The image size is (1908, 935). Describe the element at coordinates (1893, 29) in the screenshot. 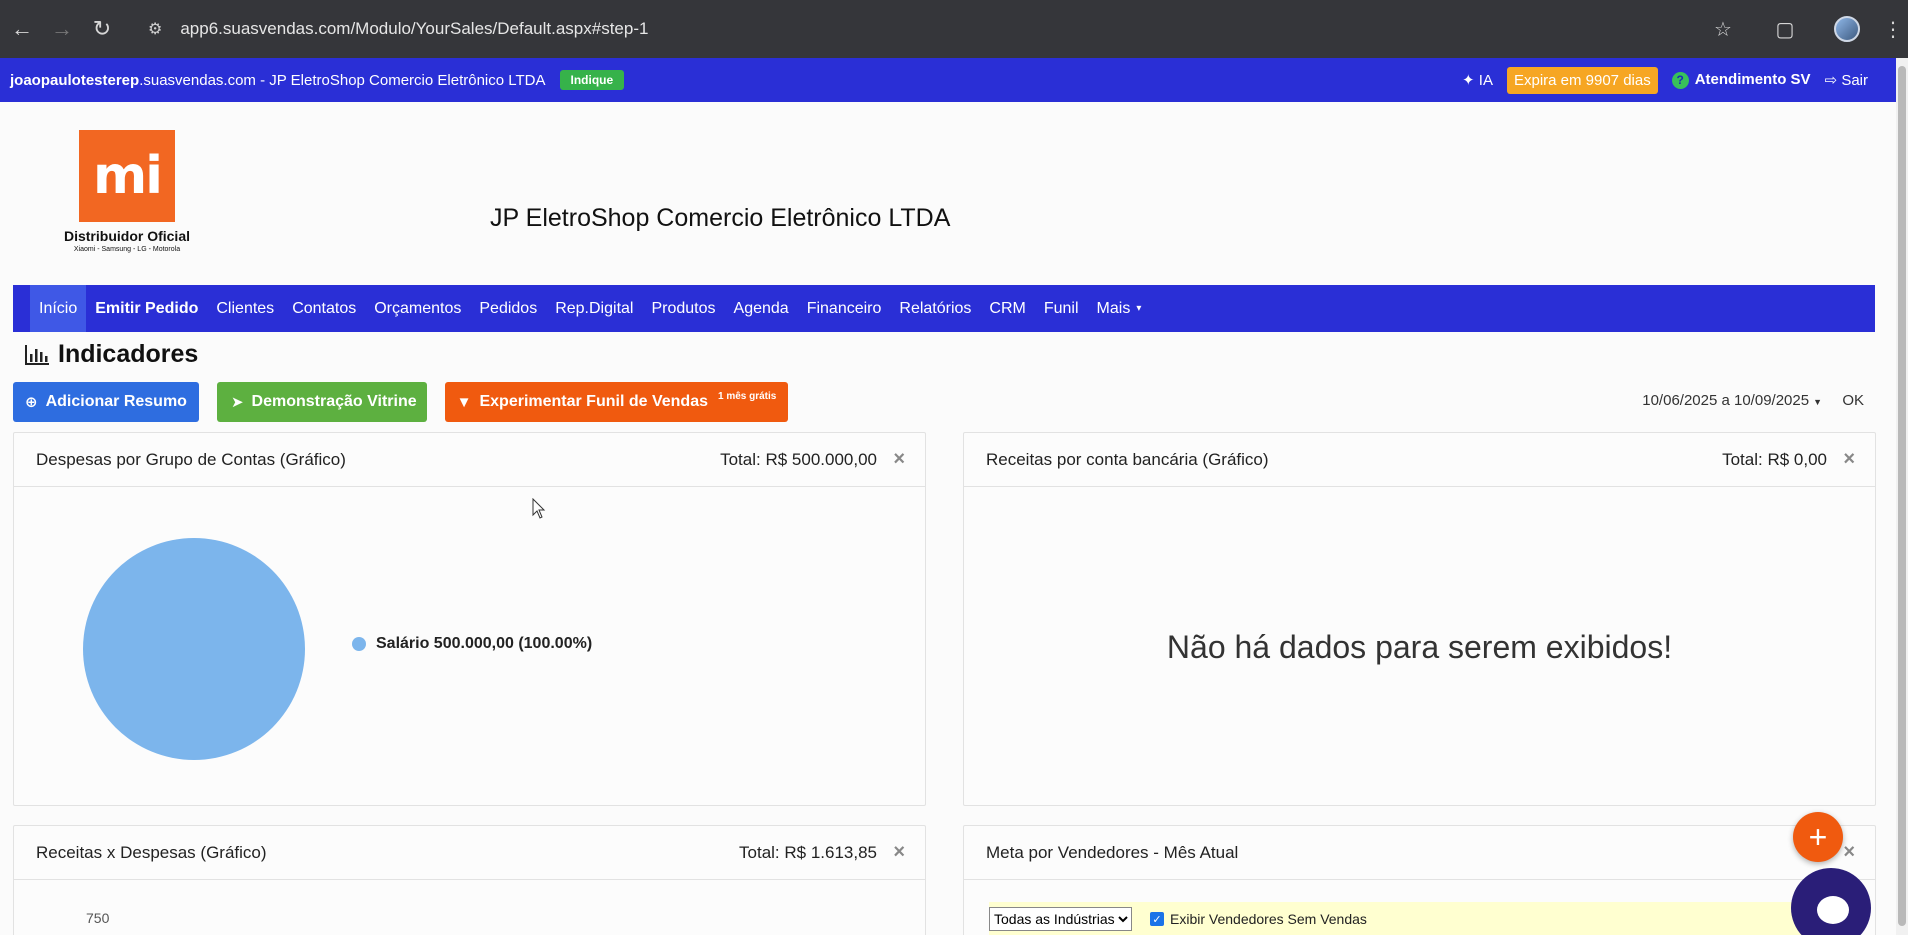

I see `browser-menu-icon: ⋮` at that location.